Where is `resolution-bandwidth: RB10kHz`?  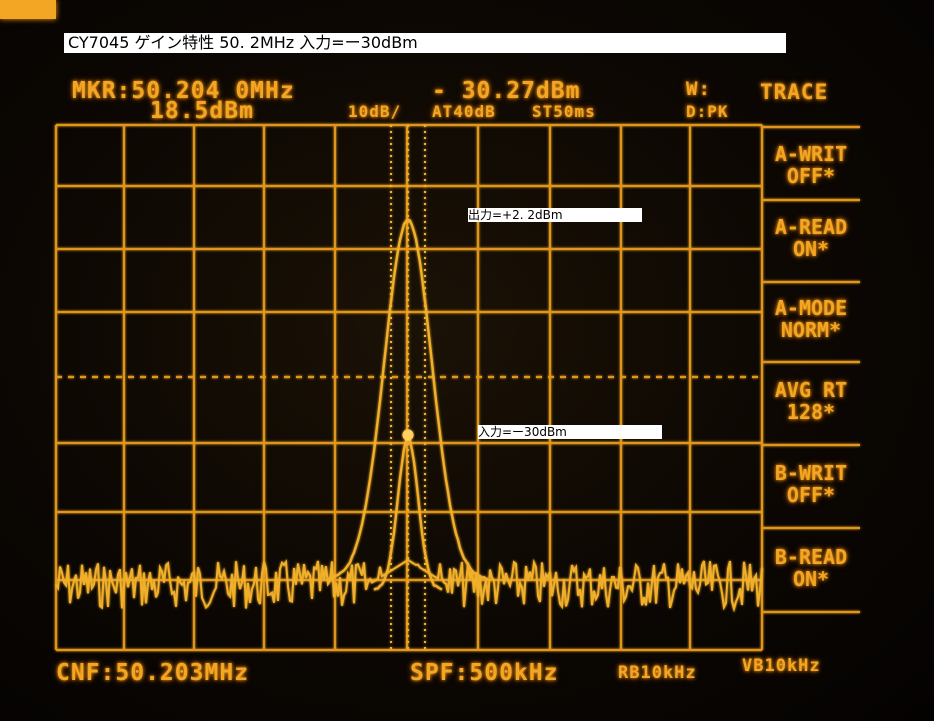 resolution-bandwidth: RB10kHz is located at coordinates (657, 673).